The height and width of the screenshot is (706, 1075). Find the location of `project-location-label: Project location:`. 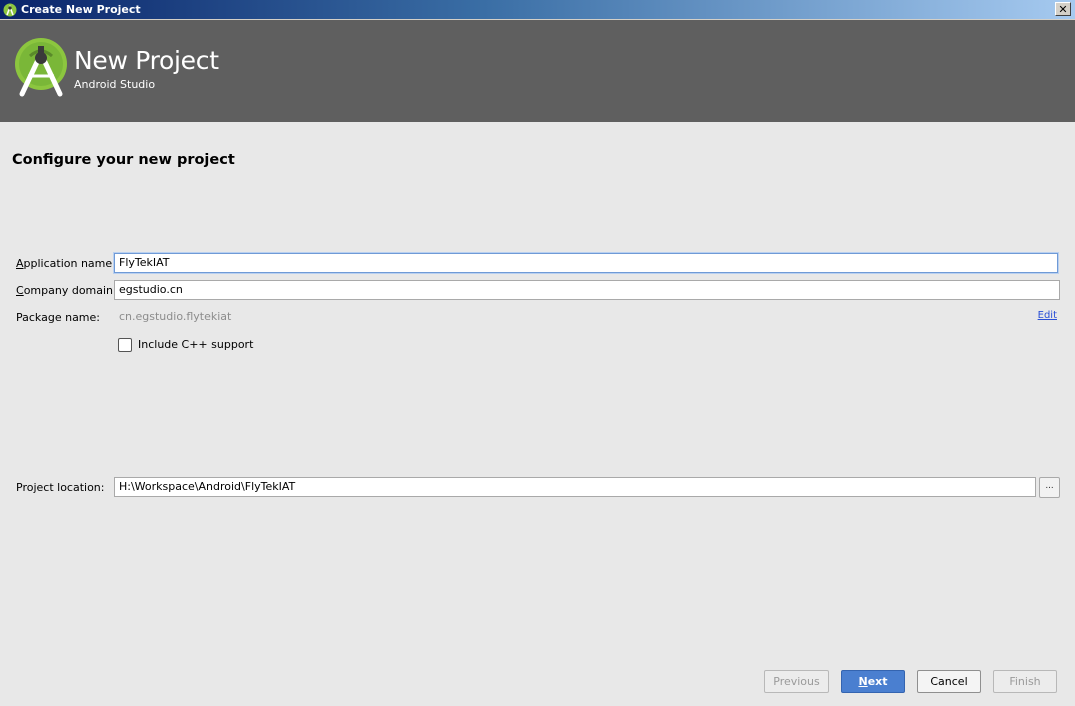

project-location-label: Project location: is located at coordinates (60, 487).